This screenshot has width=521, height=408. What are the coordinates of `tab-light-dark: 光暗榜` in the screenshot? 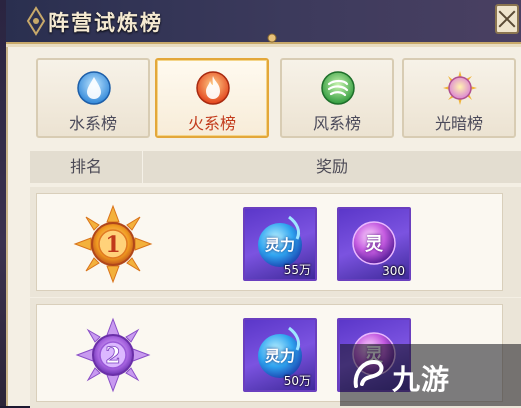 It's located at (459, 98).